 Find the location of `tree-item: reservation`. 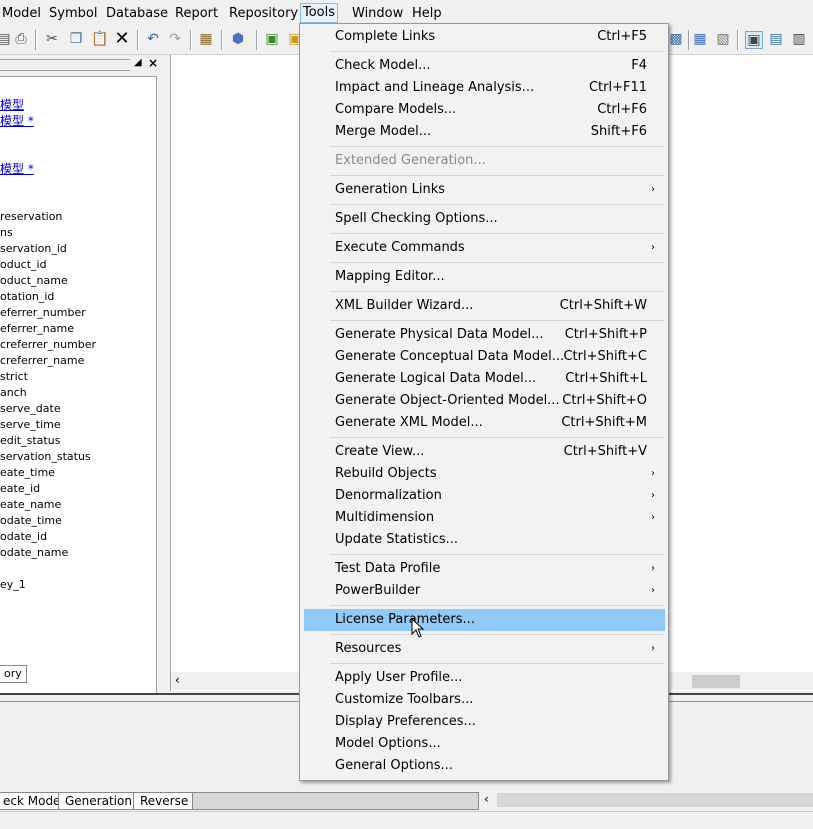

tree-item: reservation is located at coordinates (31, 217).